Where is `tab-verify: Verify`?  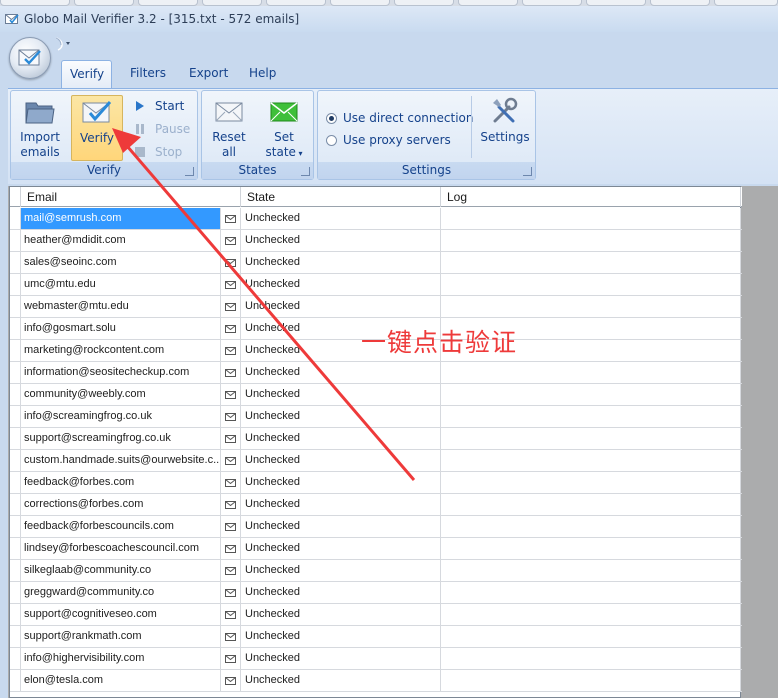
tab-verify: Verify is located at coordinates (86, 74).